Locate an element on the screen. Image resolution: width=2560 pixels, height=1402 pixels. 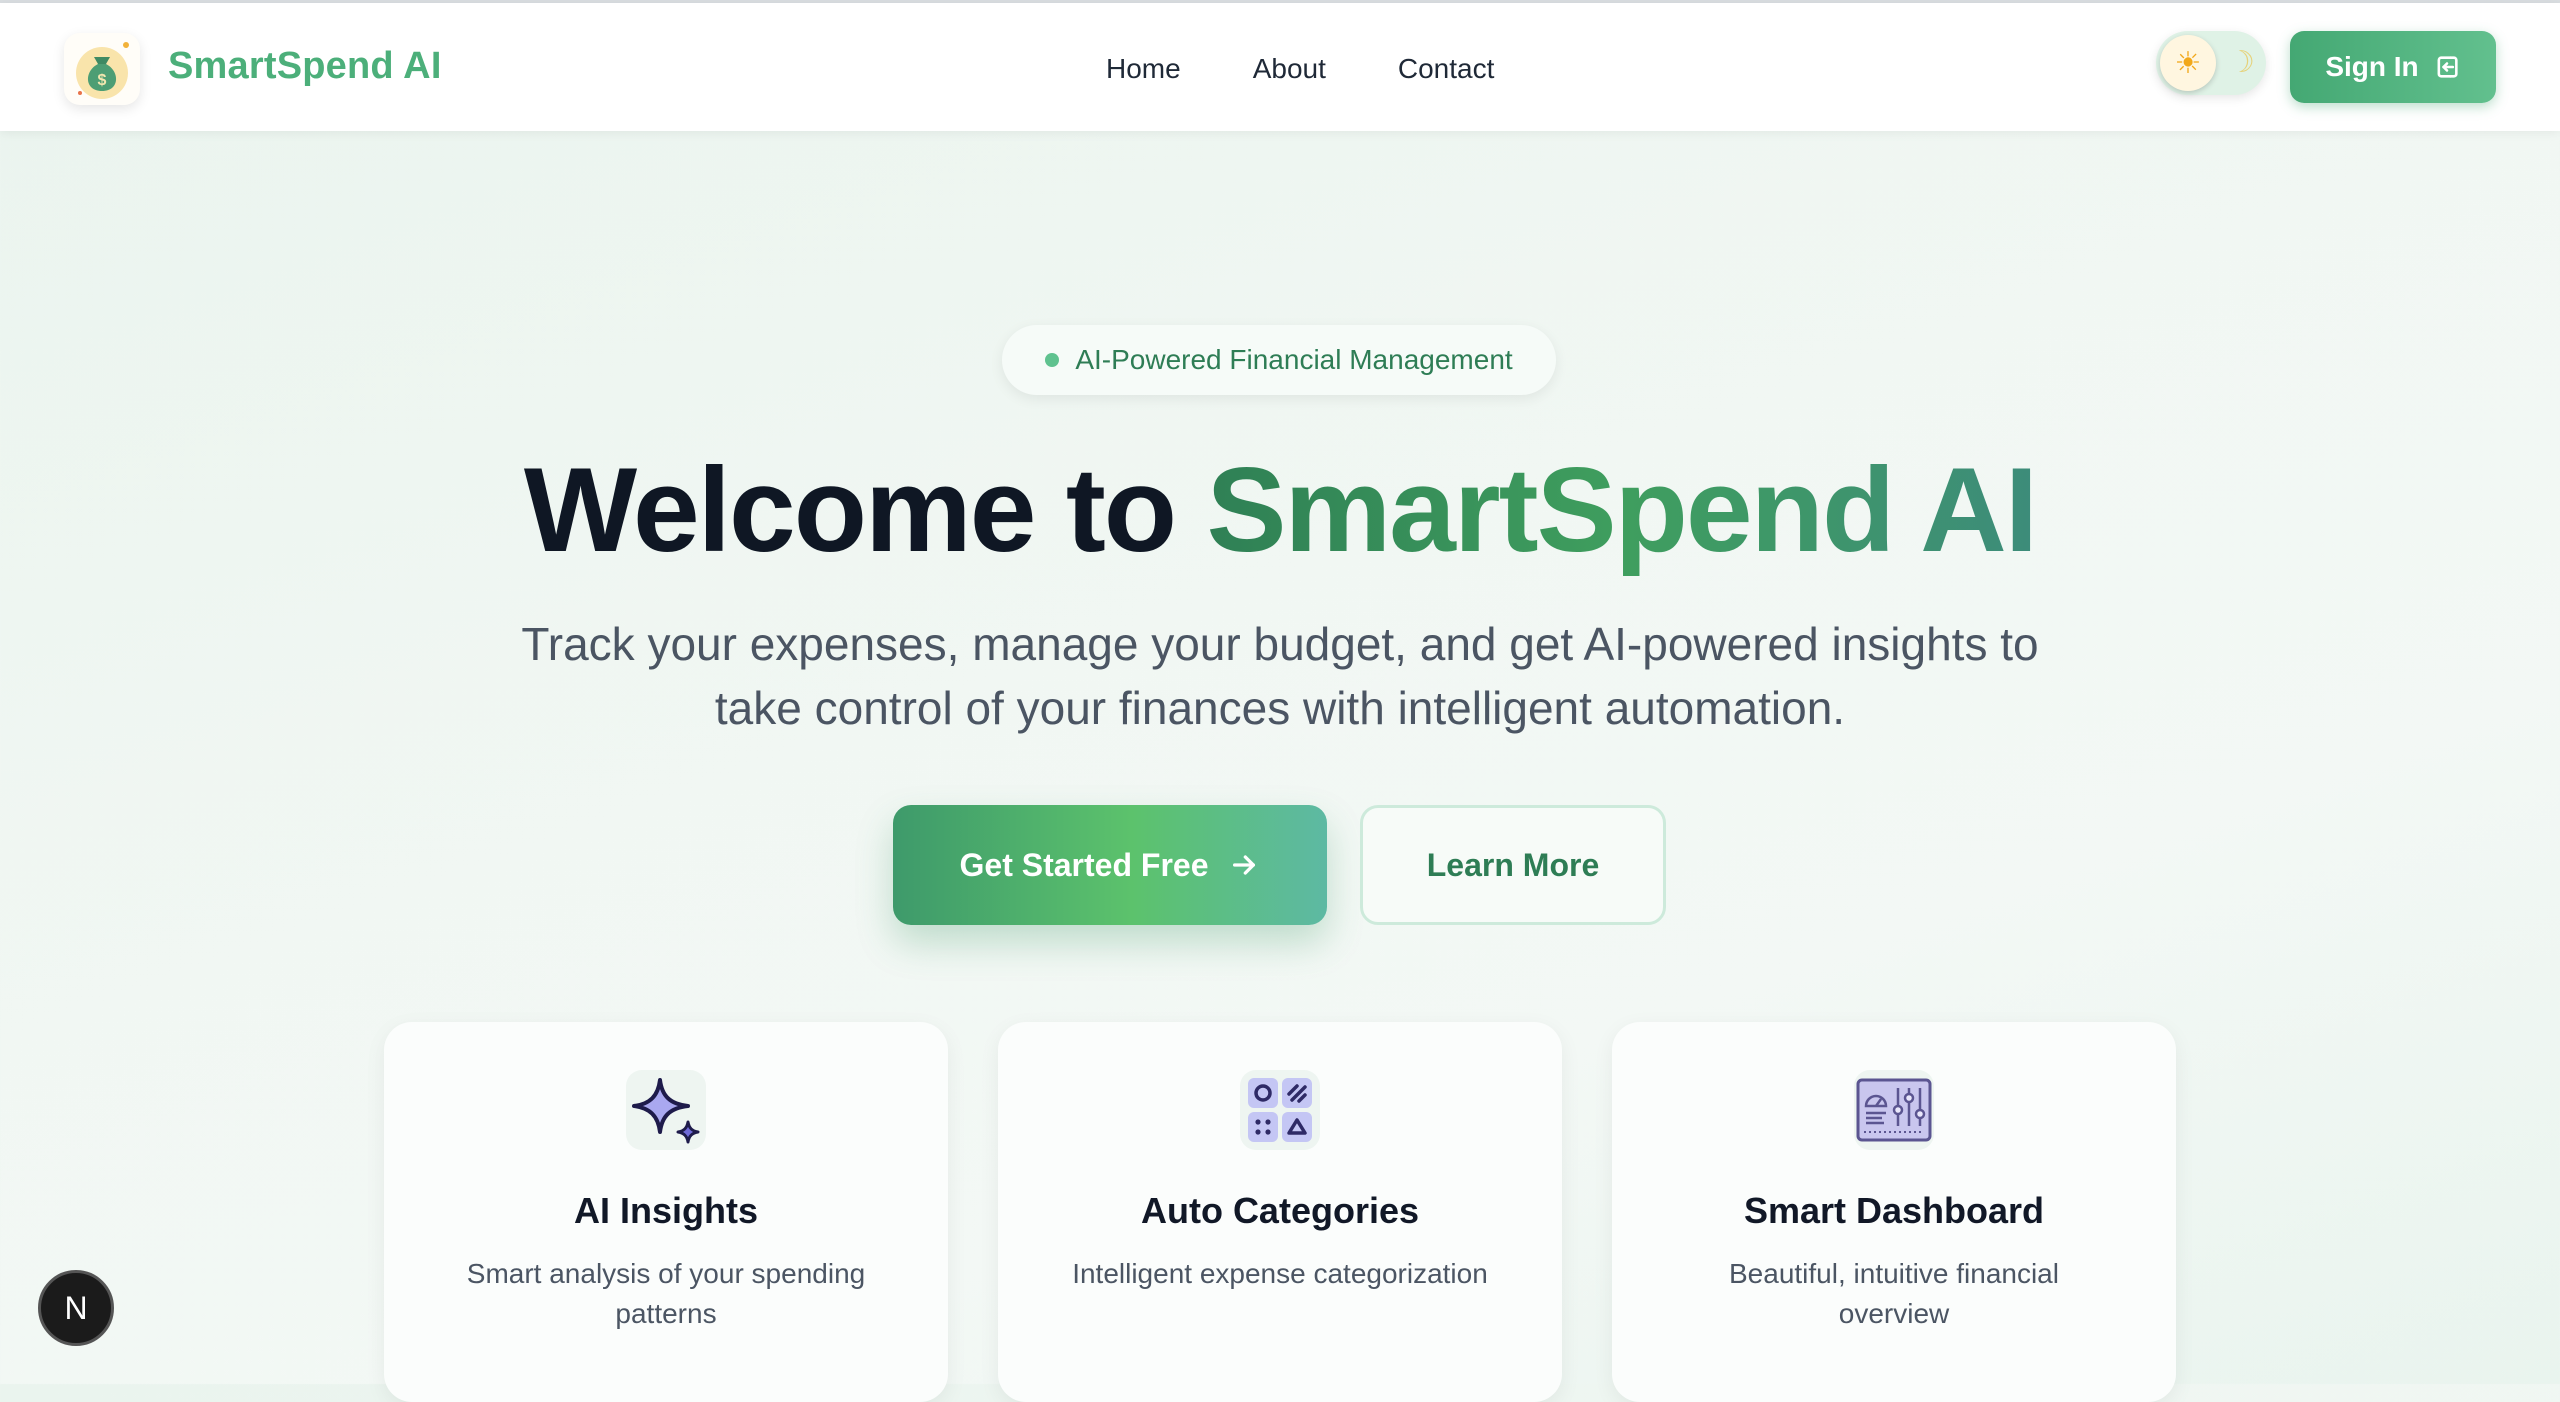
badge-dot-icon is located at coordinates (1052, 360).